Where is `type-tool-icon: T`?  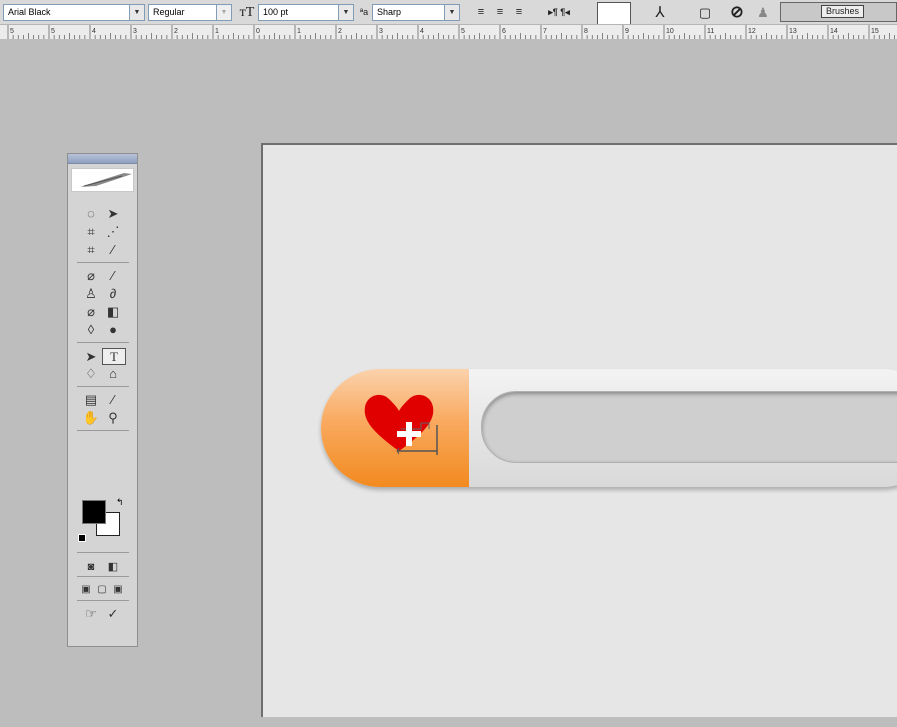 type-tool-icon: T is located at coordinates (114, 356).